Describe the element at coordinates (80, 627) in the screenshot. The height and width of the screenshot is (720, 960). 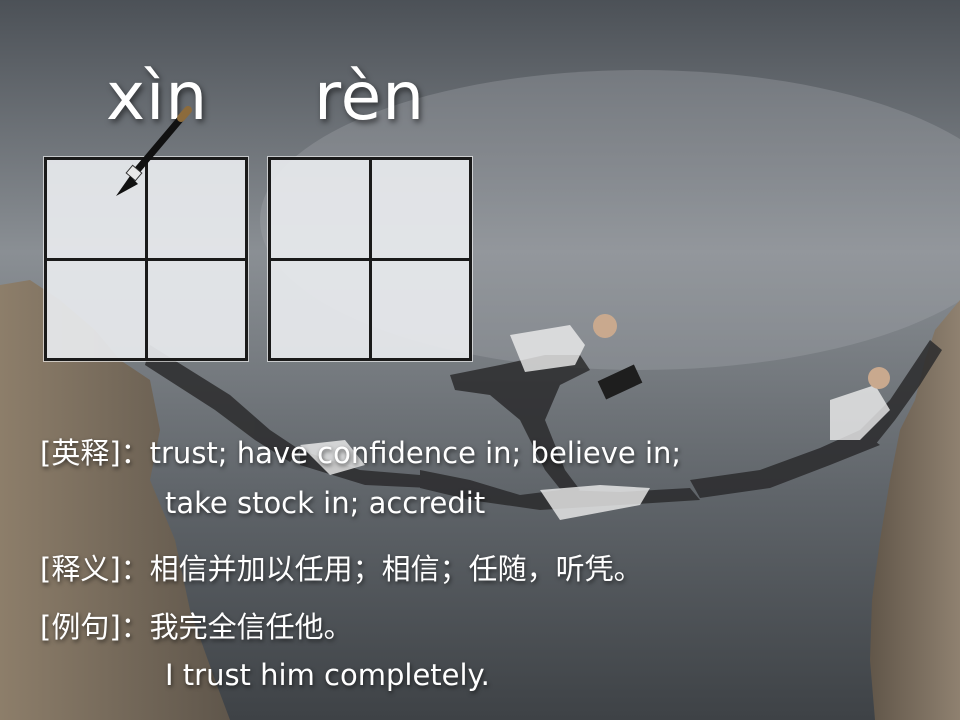
I see `example-label: [例句]` at that location.